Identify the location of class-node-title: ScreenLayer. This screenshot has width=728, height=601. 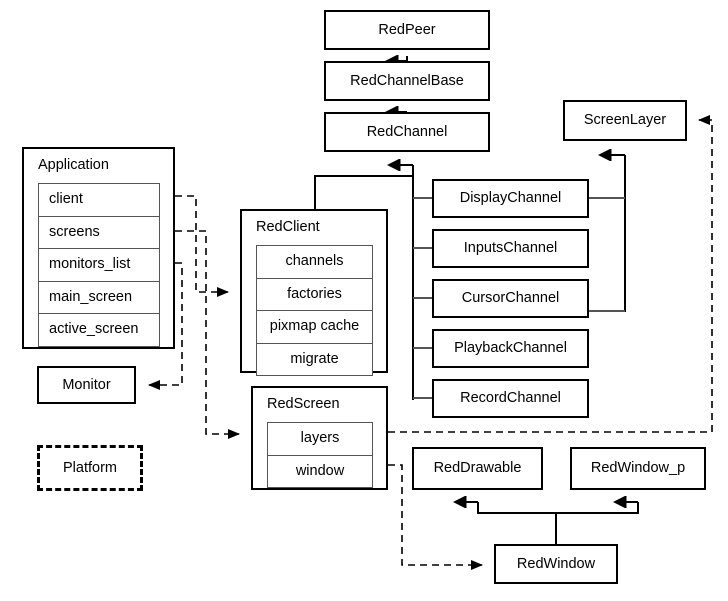
(625, 120).